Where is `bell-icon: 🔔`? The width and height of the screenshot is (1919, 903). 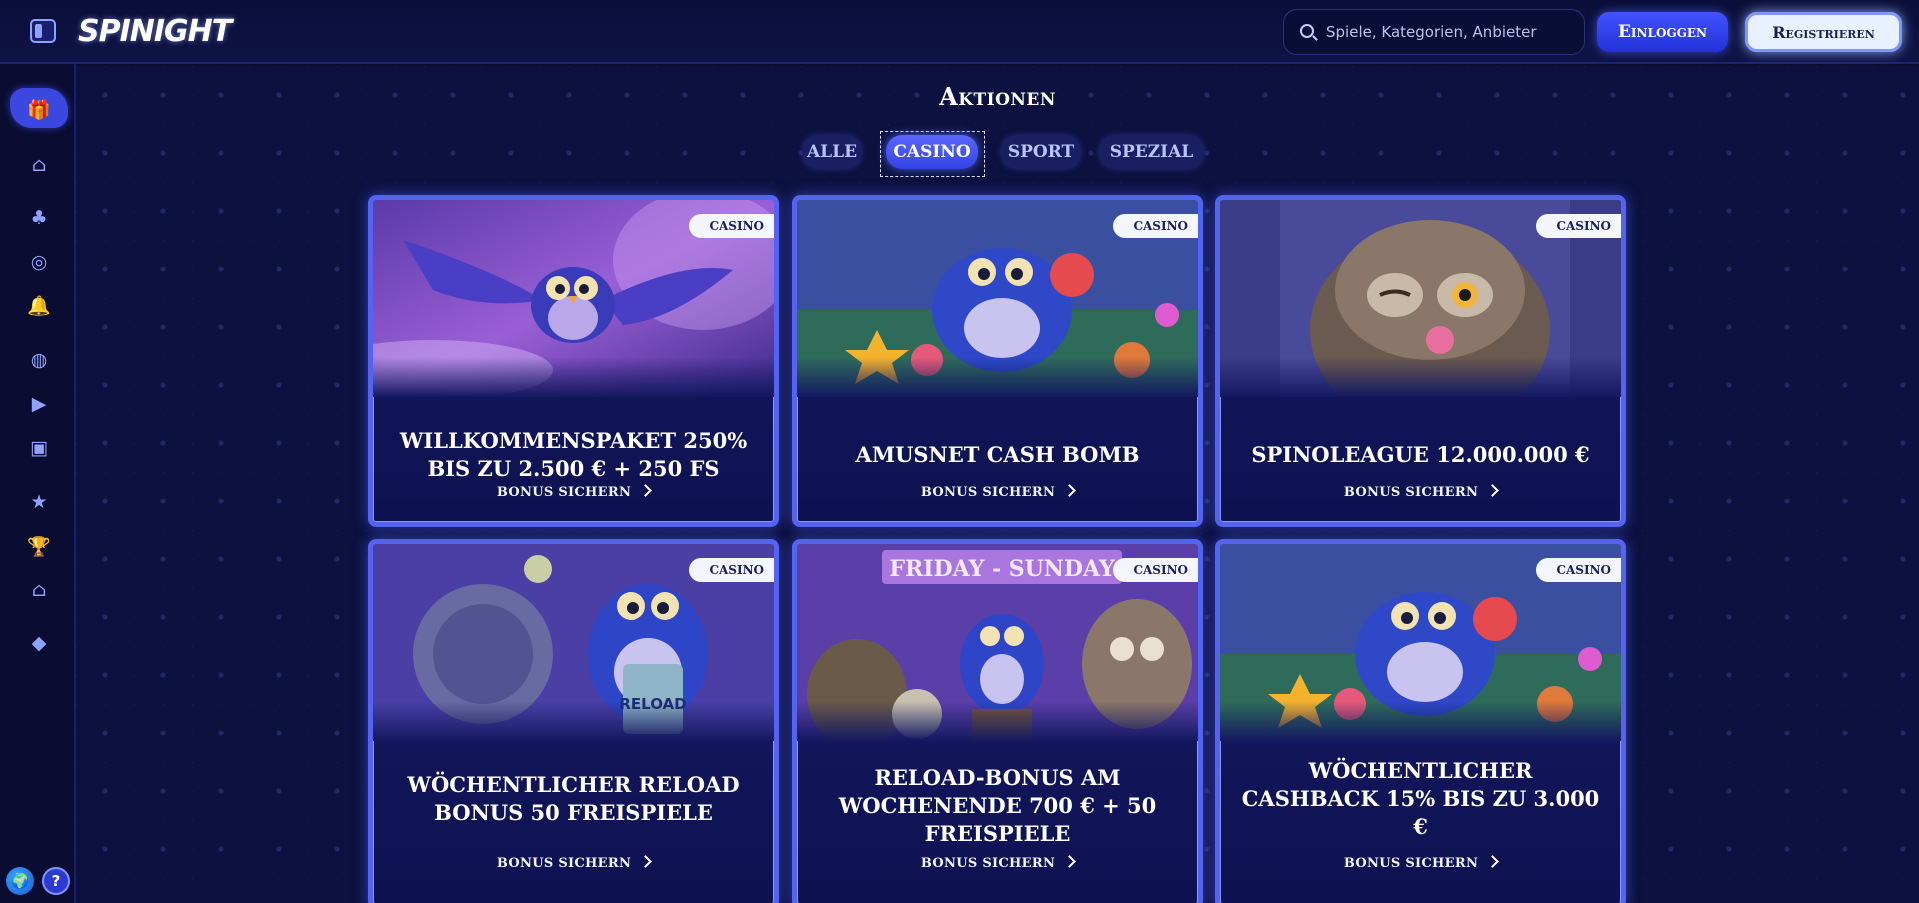 bell-icon: 🔔 is located at coordinates (39, 305).